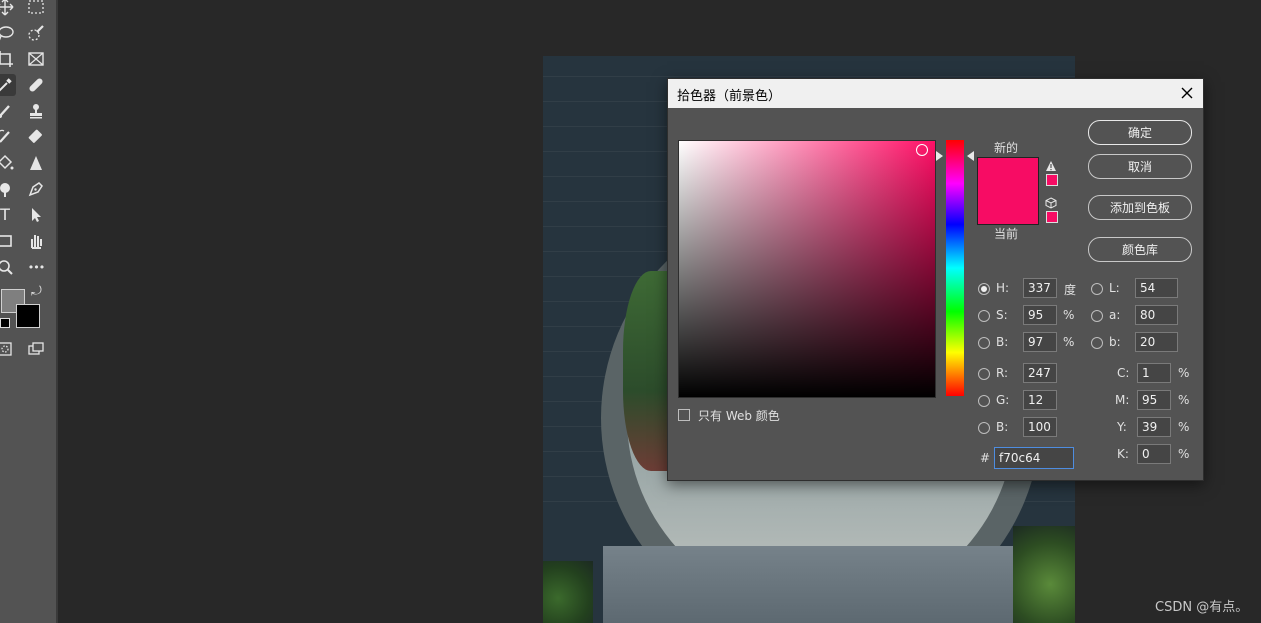 The height and width of the screenshot is (623, 1261). I want to click on plants-right, so click(1044, 574).